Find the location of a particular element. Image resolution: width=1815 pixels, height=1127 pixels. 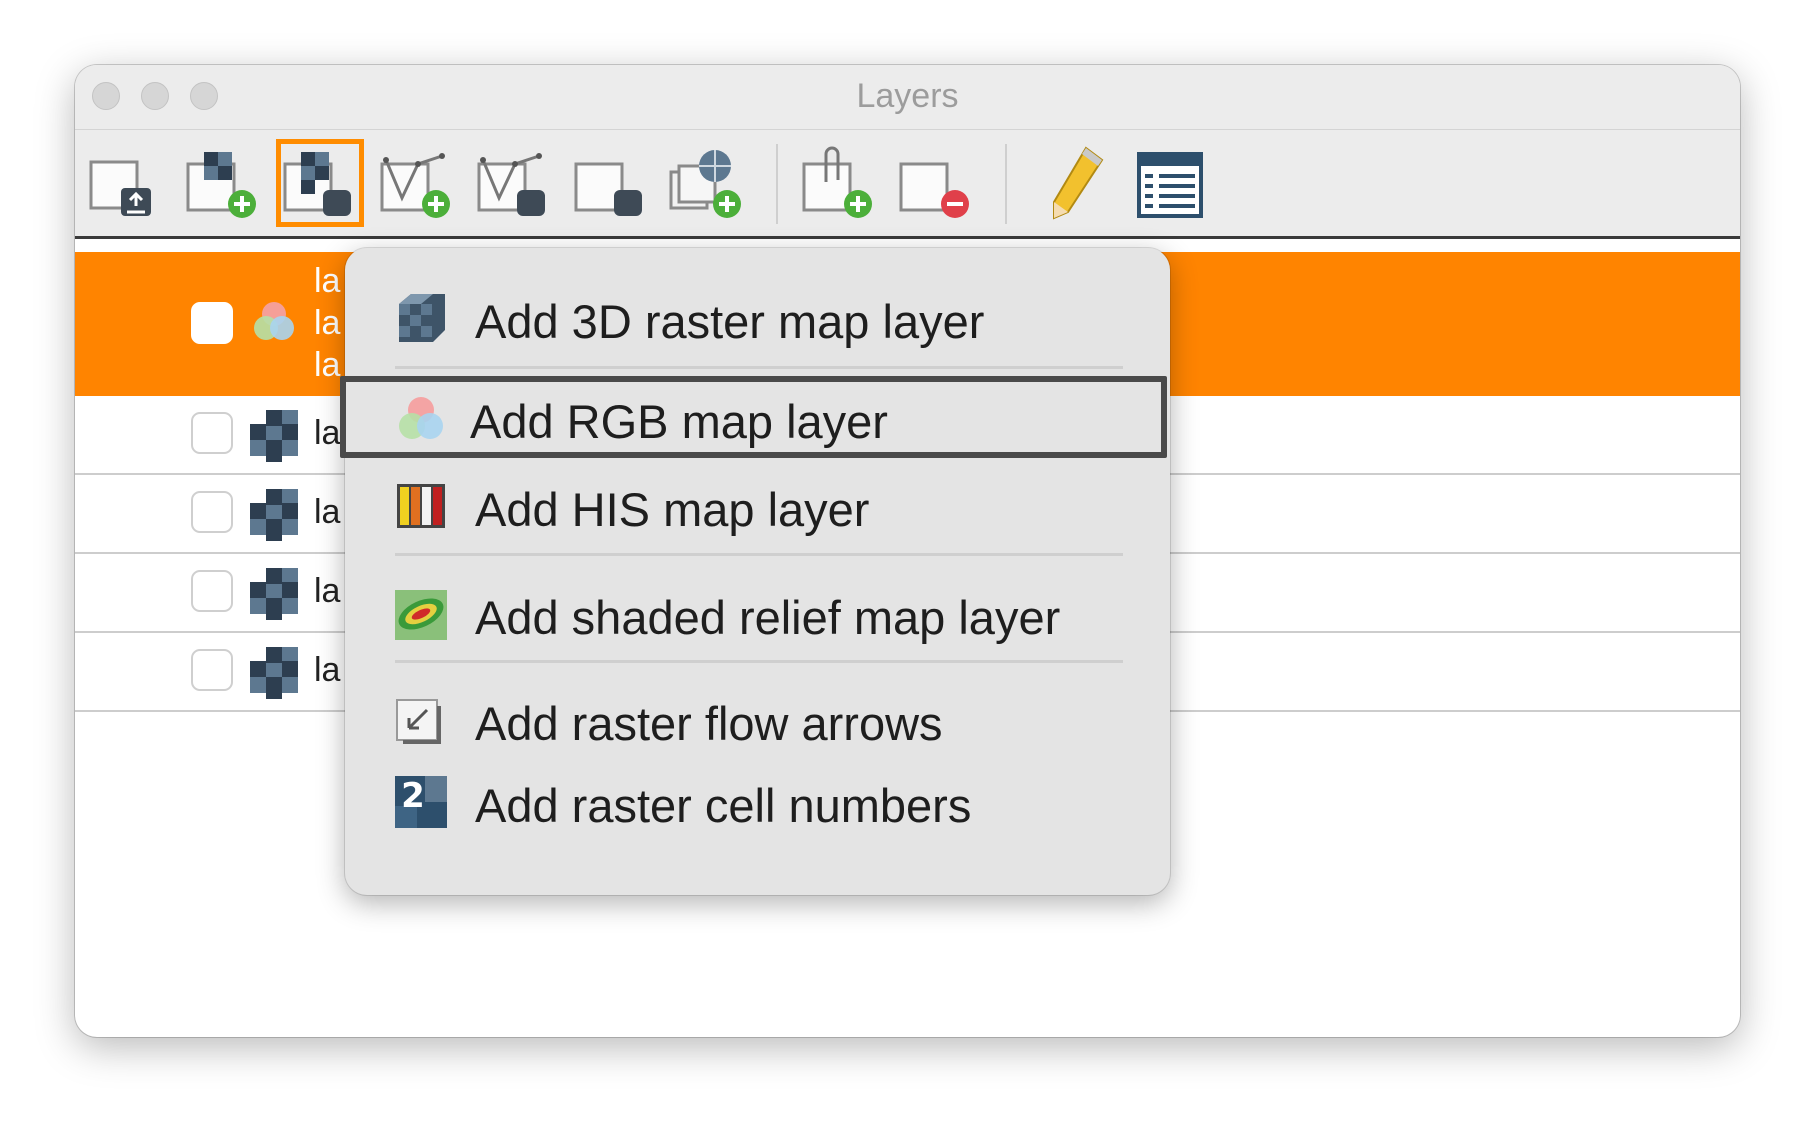

menu-item-label: Add shaded relief map layer is located at coordinates (768, 617).